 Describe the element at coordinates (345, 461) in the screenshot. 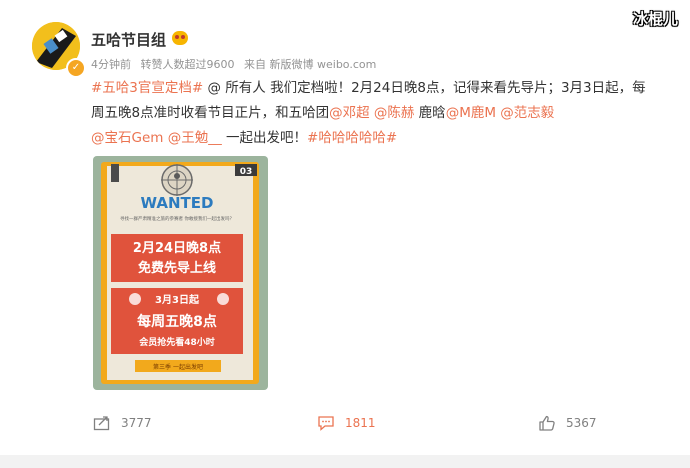

I see `feed-divider` at that location.